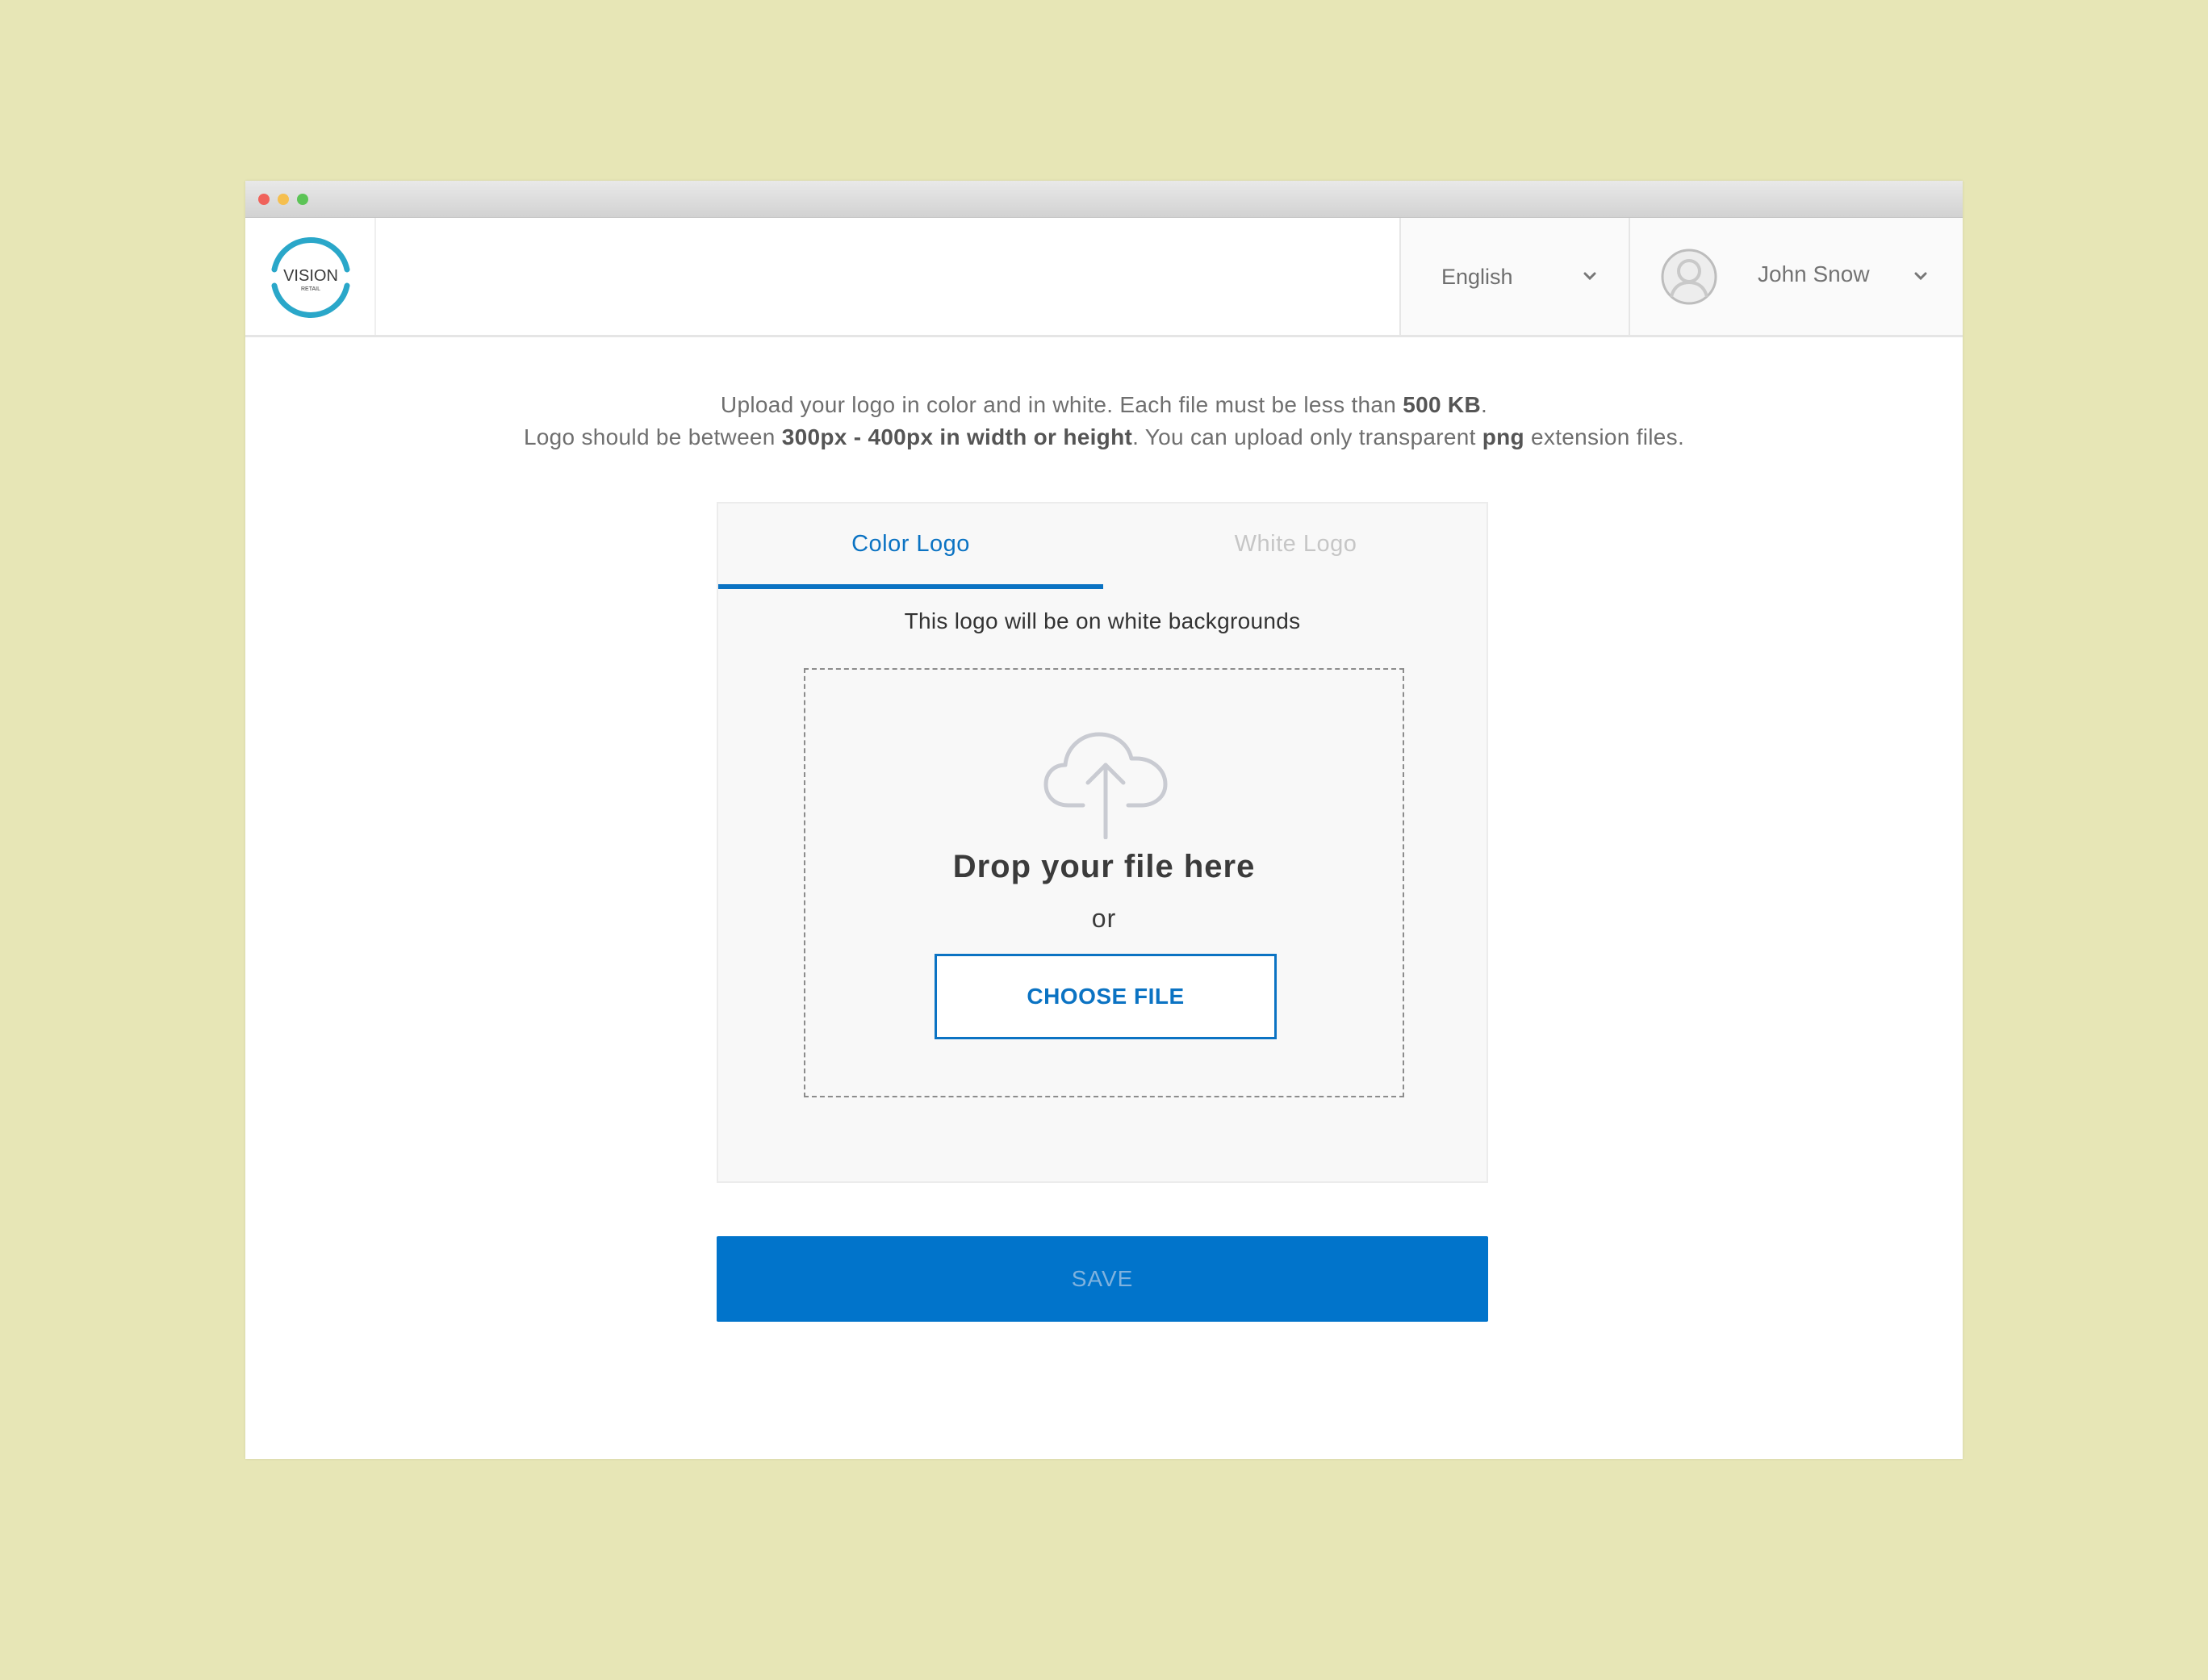  What do you see at coordinates (1104, 277) in the screenshot?
I see `app-header: VISION RETAIL English John Snow` at bounding box center [1104, 277].